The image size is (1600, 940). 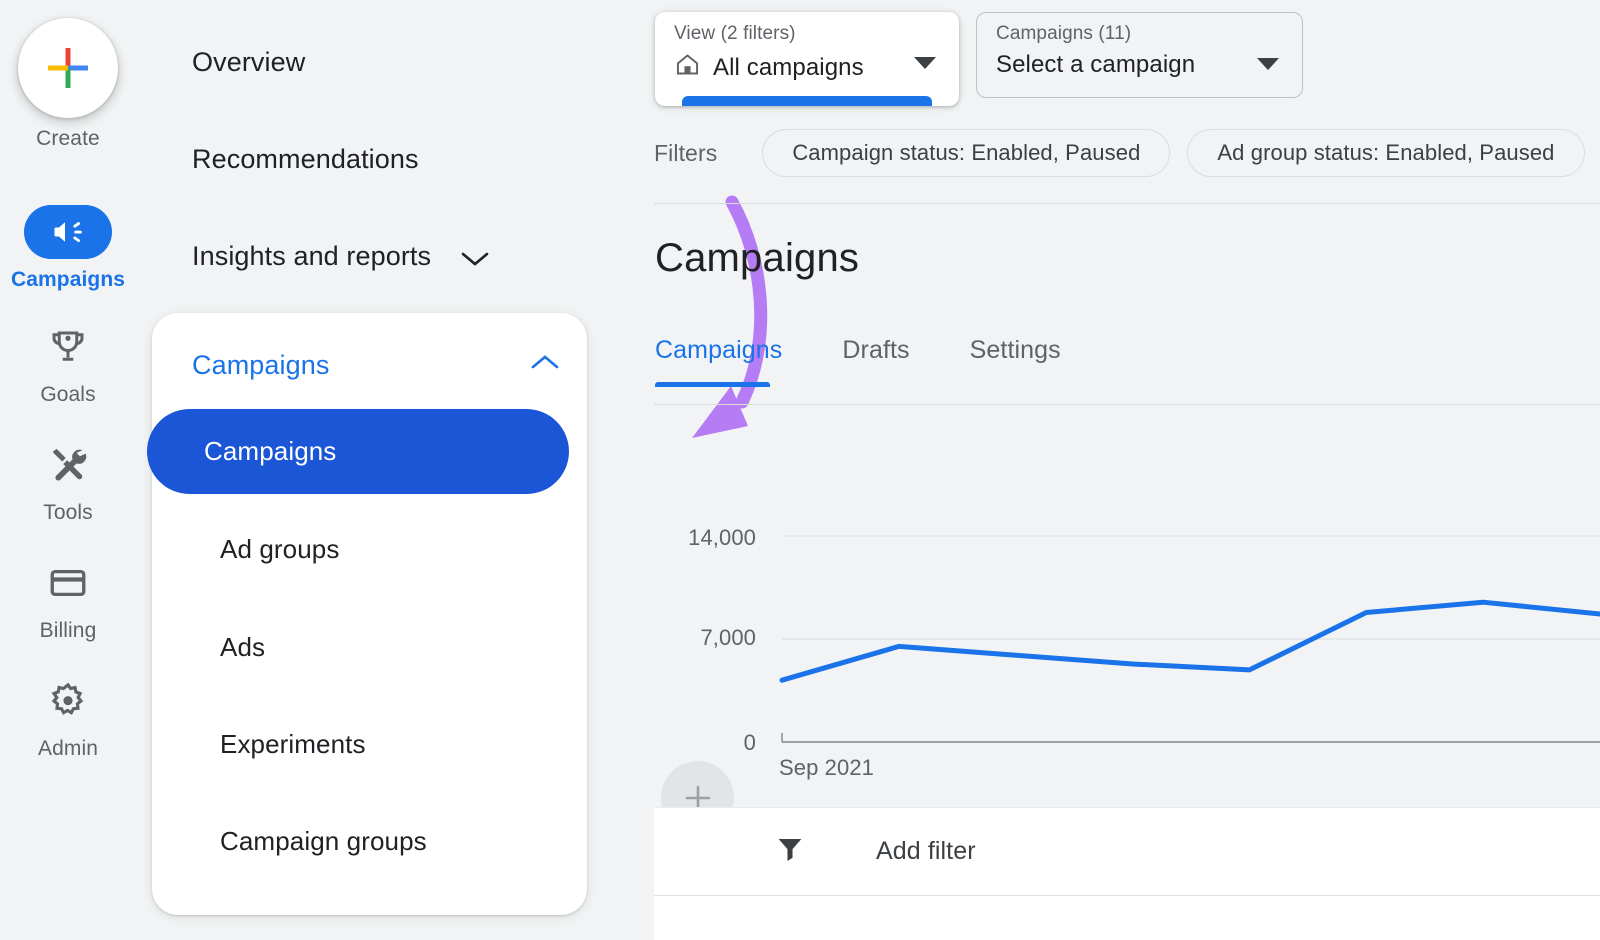 I want to click on home-icon, so click(x=687, y=68).